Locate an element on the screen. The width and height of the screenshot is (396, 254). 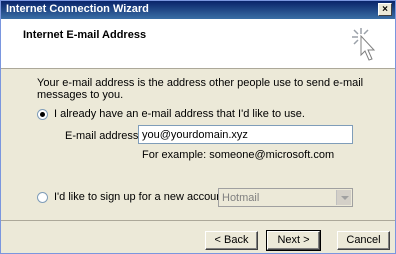
chevron-down-icon is located at coordinates (343, 197).